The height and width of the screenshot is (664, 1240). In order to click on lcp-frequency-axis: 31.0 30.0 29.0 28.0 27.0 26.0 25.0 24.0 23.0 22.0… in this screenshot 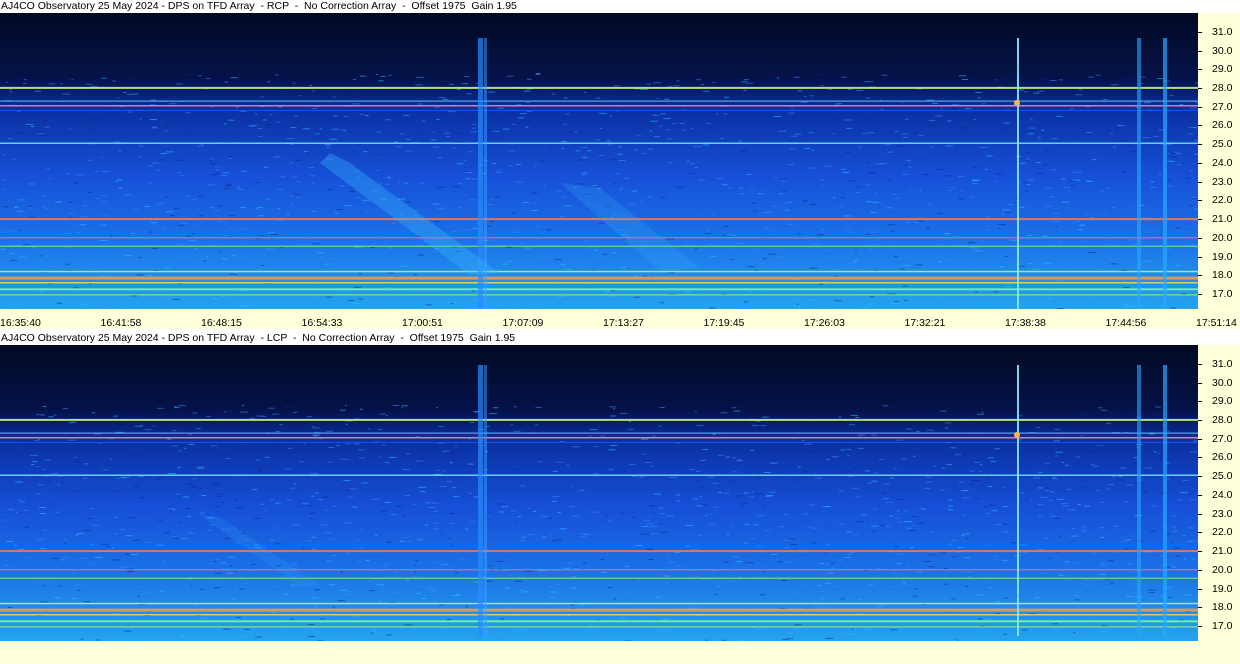, I will do `click(1219, 493)`.